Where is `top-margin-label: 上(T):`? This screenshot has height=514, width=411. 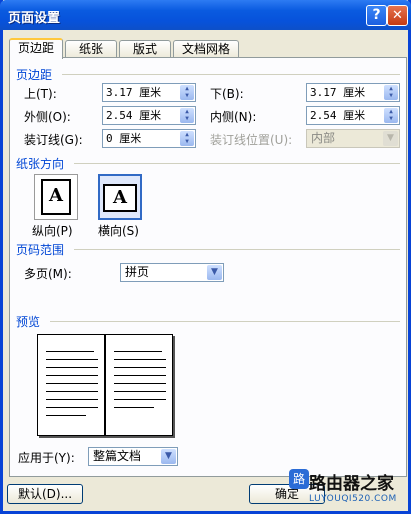 top-margin-label: 上(T): is located at coordinates (40, 94).